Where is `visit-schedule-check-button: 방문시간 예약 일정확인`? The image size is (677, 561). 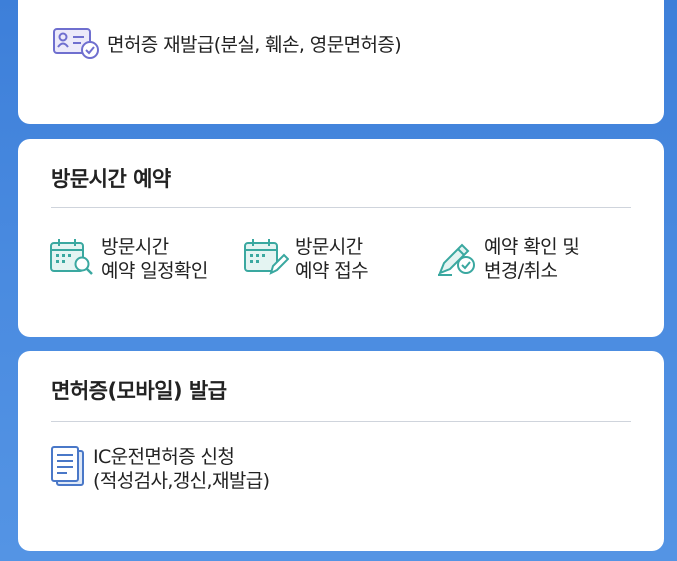 visit-schedule-check-button: 방문시간 예약 일정확인 is located at coordinates (128, 259).